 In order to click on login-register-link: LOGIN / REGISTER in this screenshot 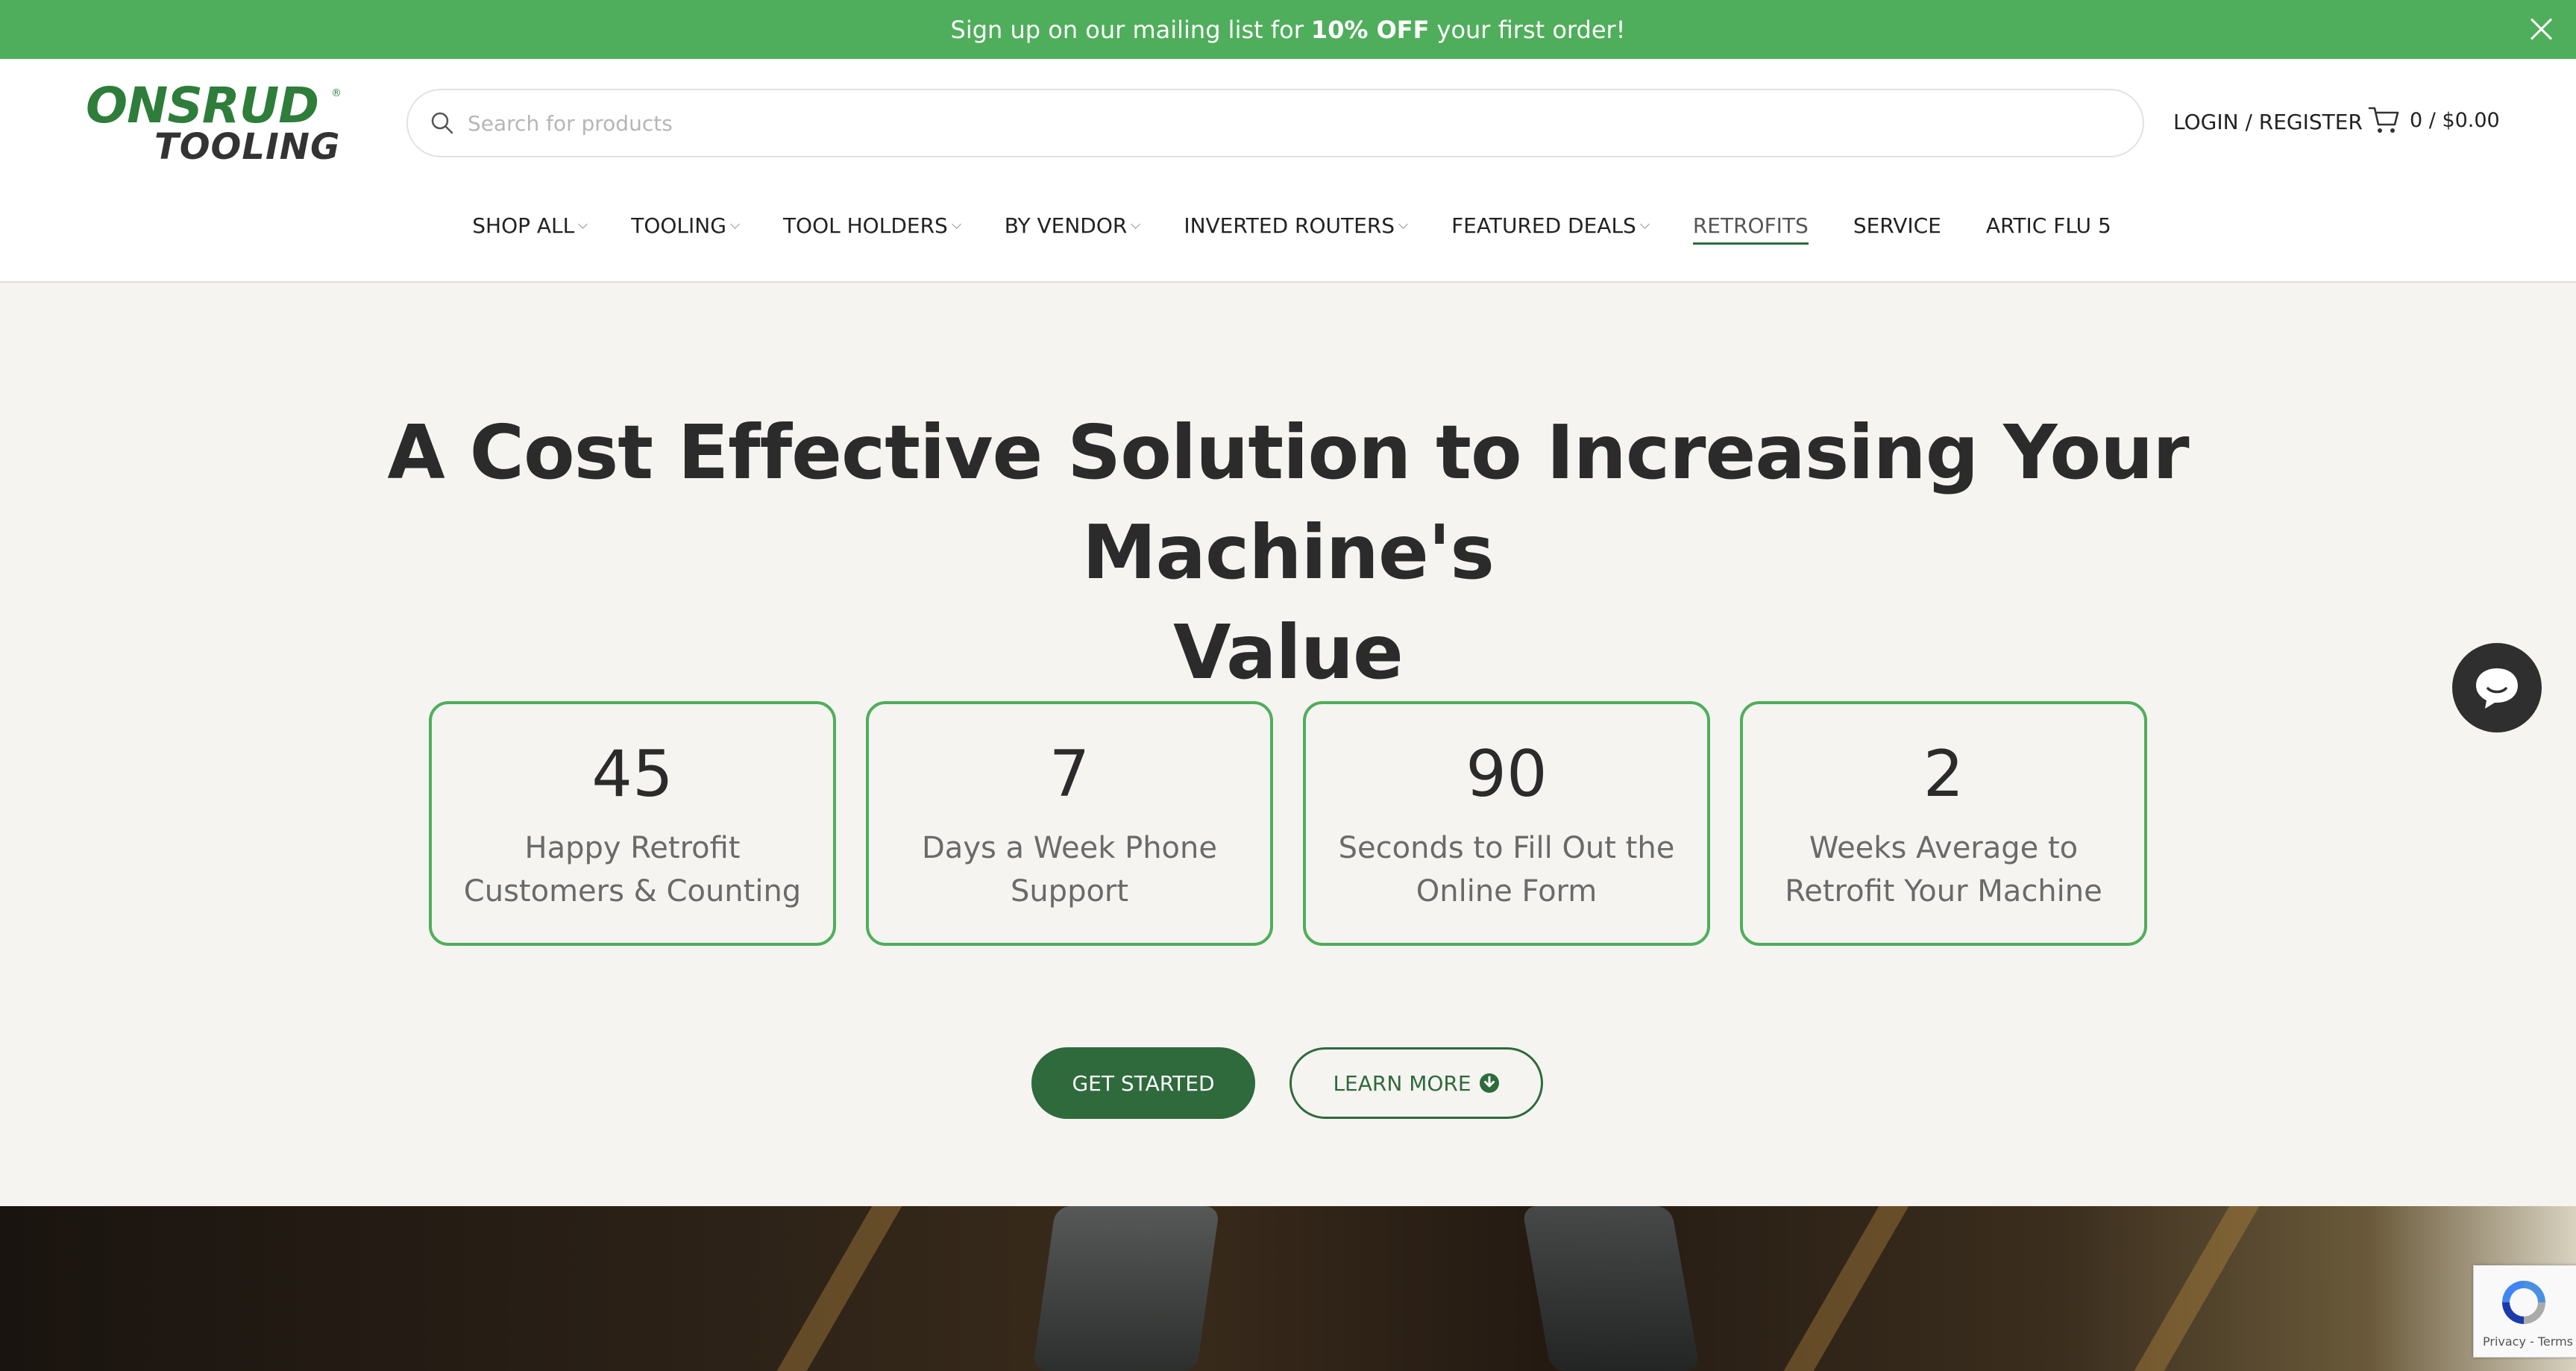, I will do `click(2268, 122)`.